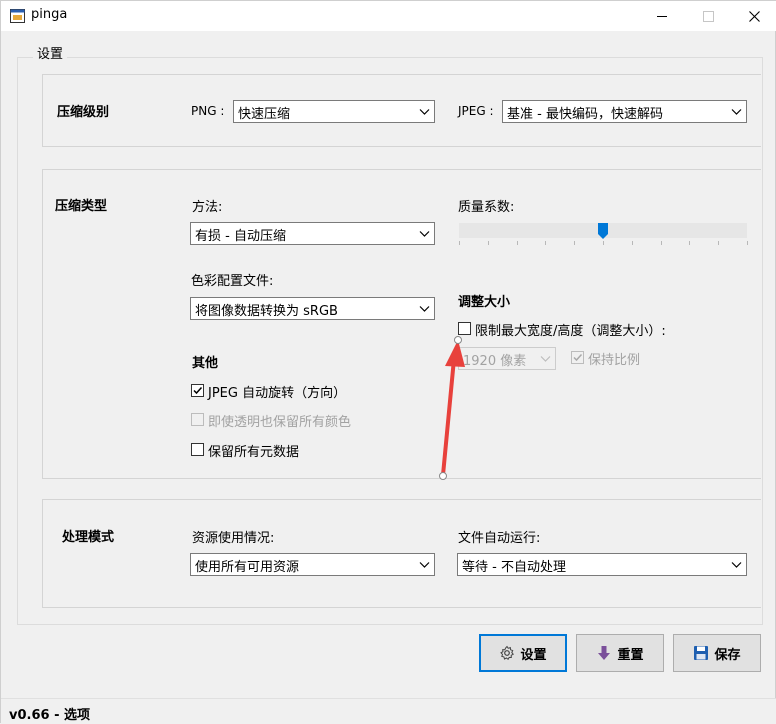 The height and width of the screenshot is (724, 776). What do you see at coordinates (207, 207) in the screenshot?
I see `method-label: 方法:` at bounding box center [207, 207].